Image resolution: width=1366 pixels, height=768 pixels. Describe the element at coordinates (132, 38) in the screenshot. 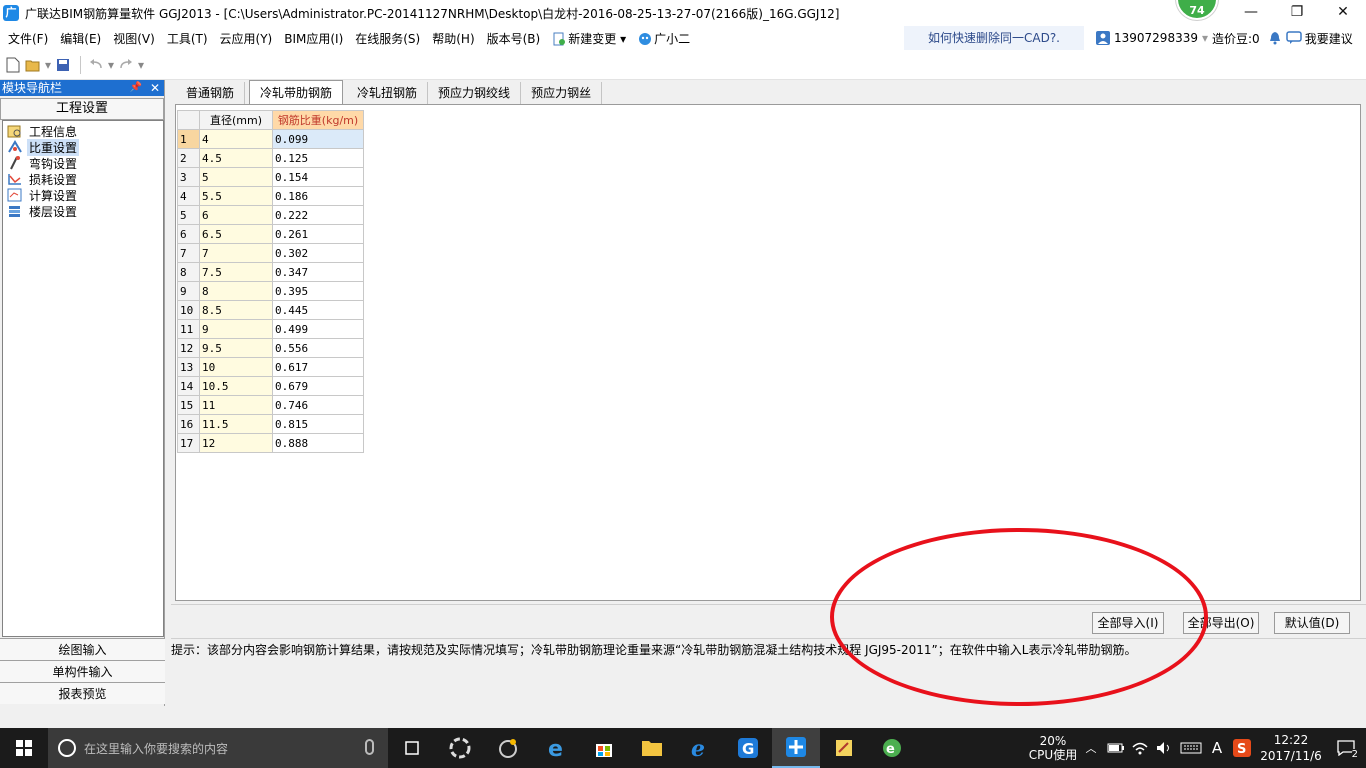

I see `menu-view: 视图(V)` at that location.